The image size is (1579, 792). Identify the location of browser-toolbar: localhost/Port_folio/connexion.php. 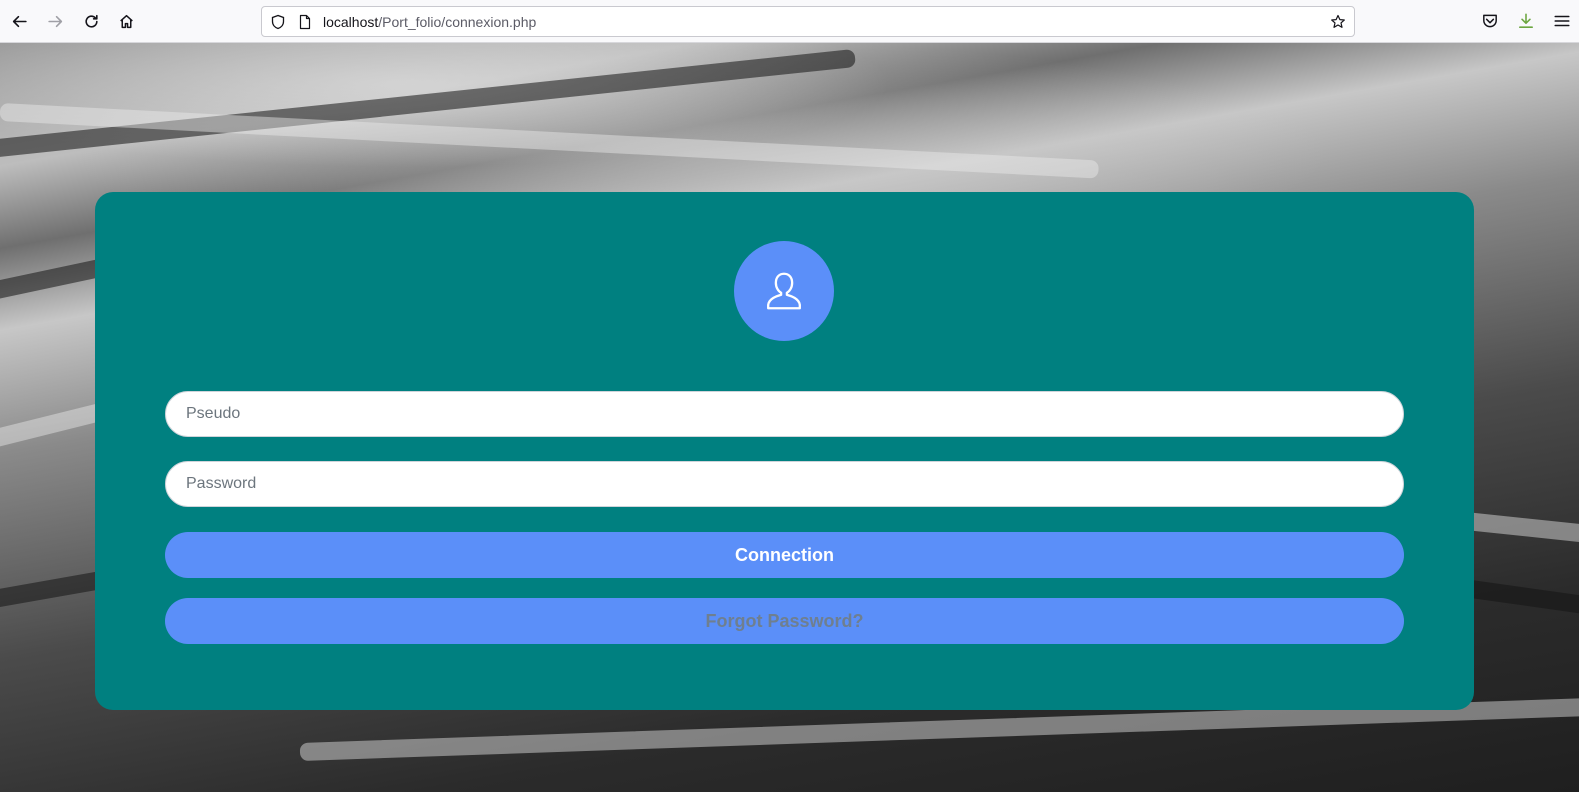
(789, 21).